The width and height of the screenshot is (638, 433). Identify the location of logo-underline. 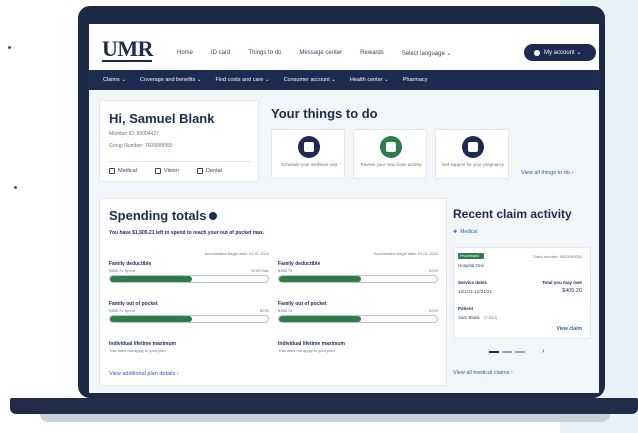
(127, 61).